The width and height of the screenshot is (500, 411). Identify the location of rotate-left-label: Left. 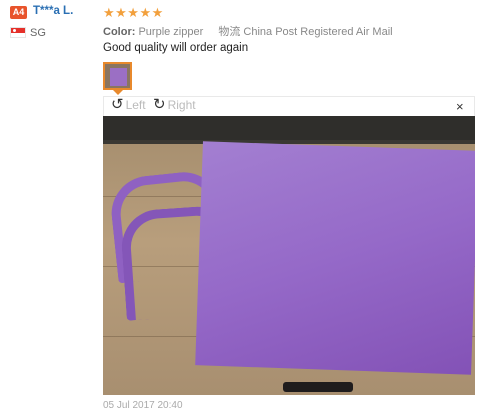
(135, 105).